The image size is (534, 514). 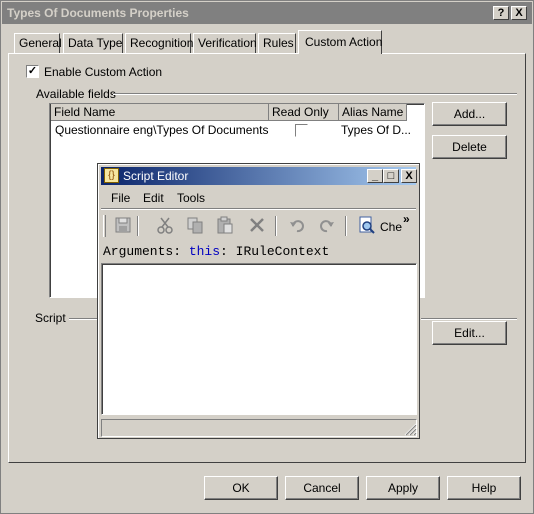 I want to click on delete-icon, so click(x=257, y=226).